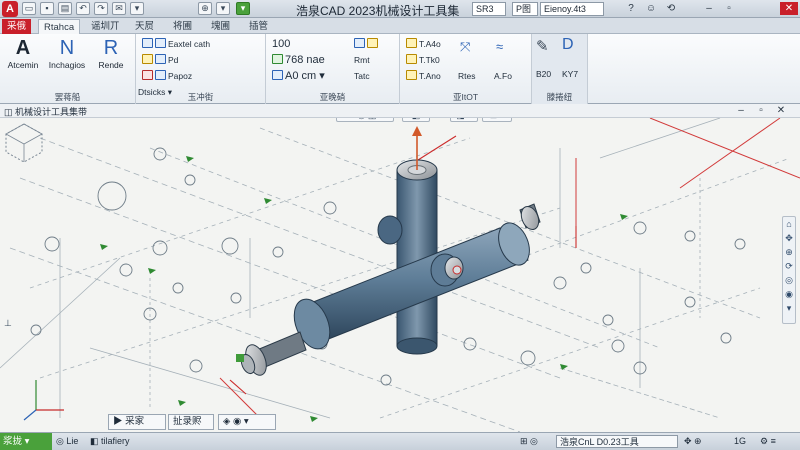 The width and height of the screenshot is (800, 450). Describe the element at coordinates (464, 120) in the screenshot. I see `view-zoom-icon: ◨ ▾` at that location.